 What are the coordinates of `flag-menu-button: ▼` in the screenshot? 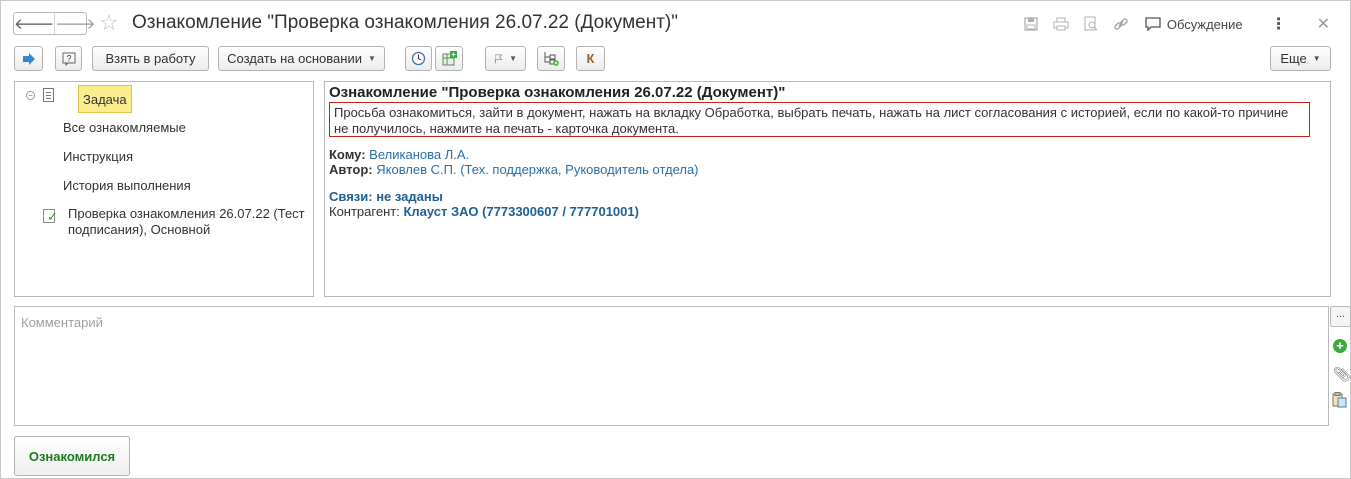 It's located at (505, 58).